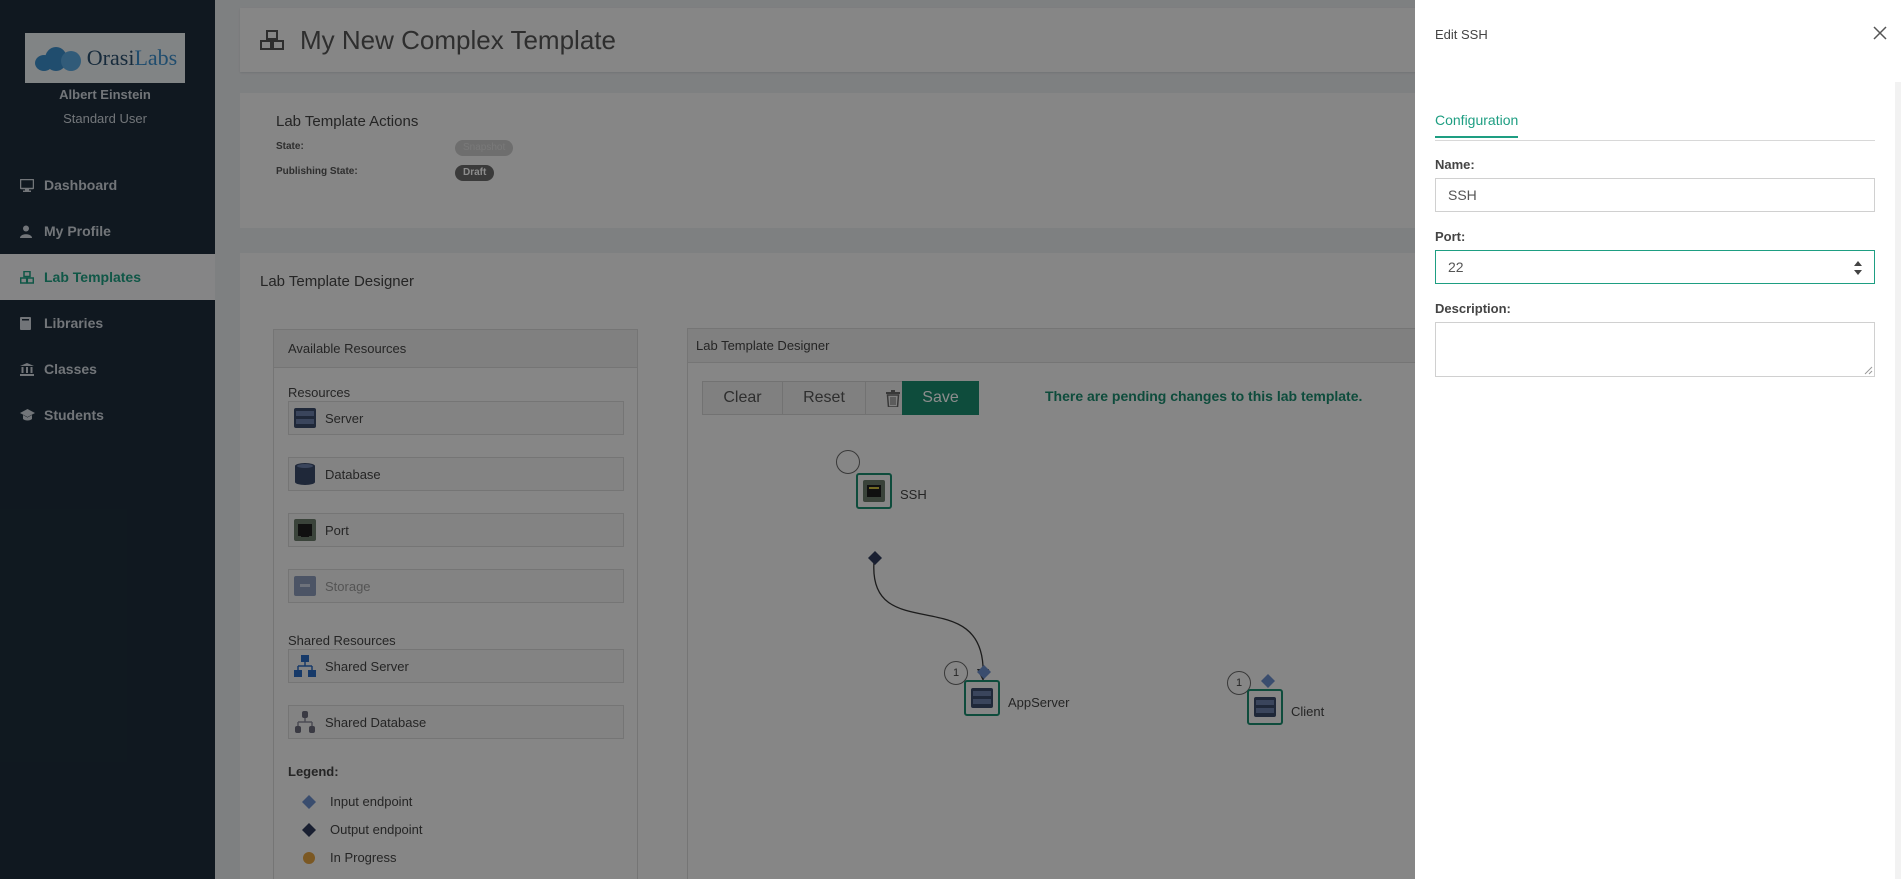 The height and width of the screenshot is (879, 1901). Describe the element at coordinates (1655, 195) in the screenshot. I see `name-input` at that location.